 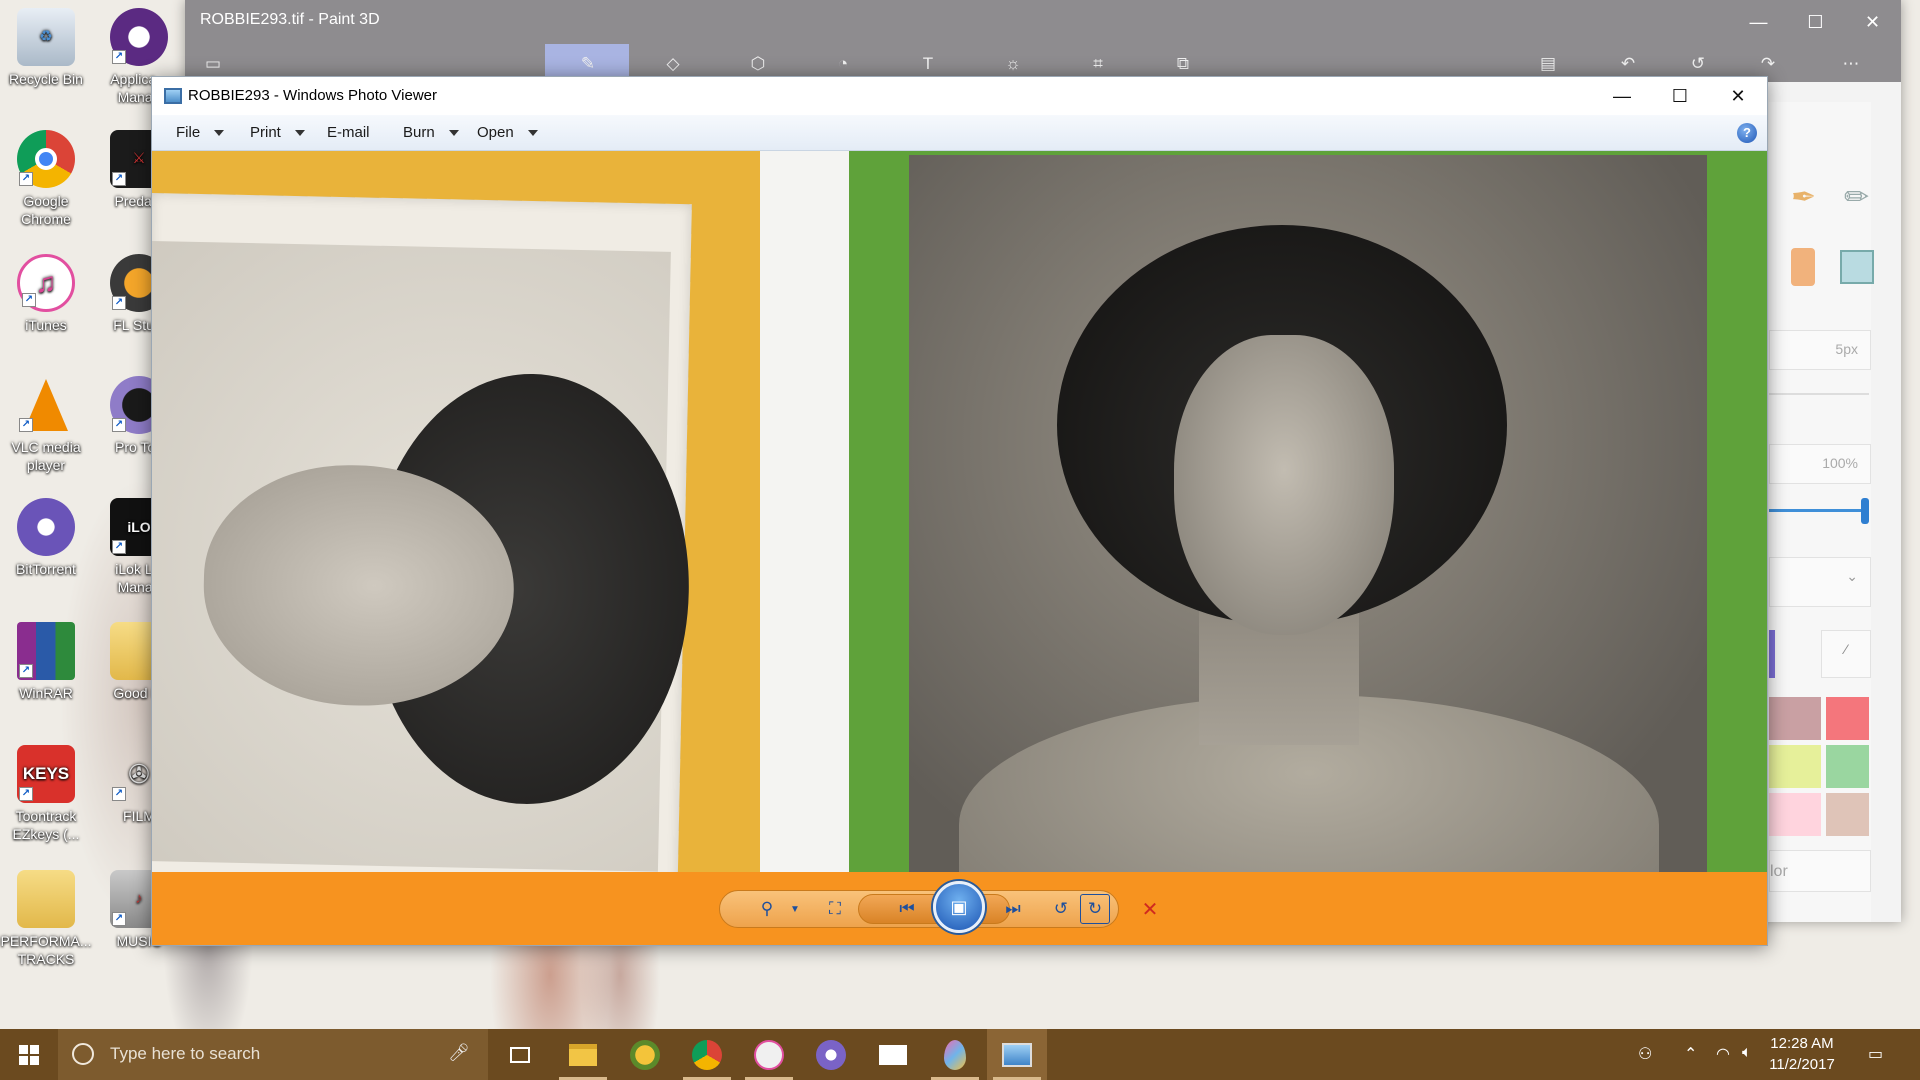 What do you see at coordinates (1820, 464) in the screenshot?
I see `opacity-field: 100%` at bounding box center [1820, 464].